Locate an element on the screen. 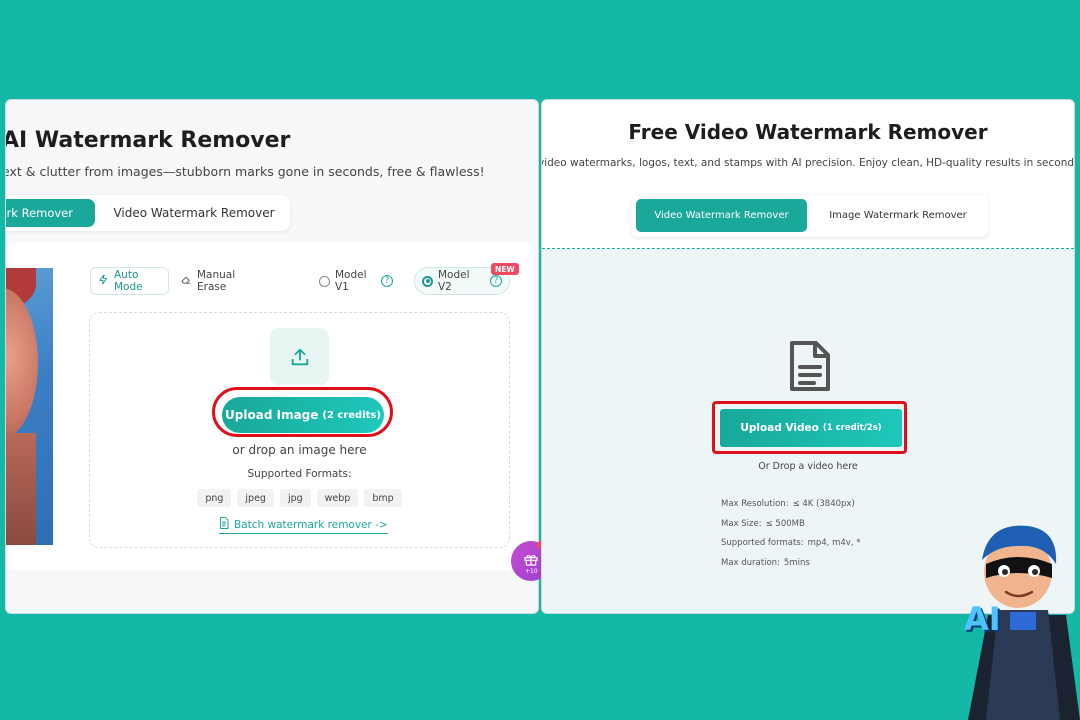 This screenshot has width=1080, height=720. gift-count: +10 is located at coordinates (531, 571).